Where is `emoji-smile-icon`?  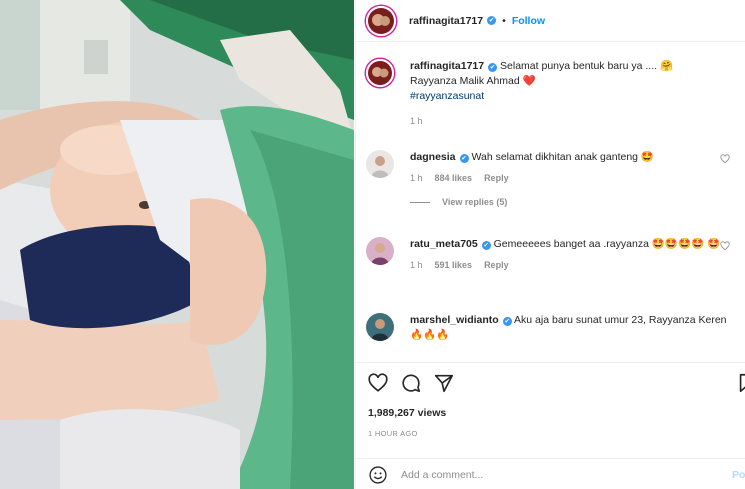
emoji-smile-icon is located at coordinates (378, 475).